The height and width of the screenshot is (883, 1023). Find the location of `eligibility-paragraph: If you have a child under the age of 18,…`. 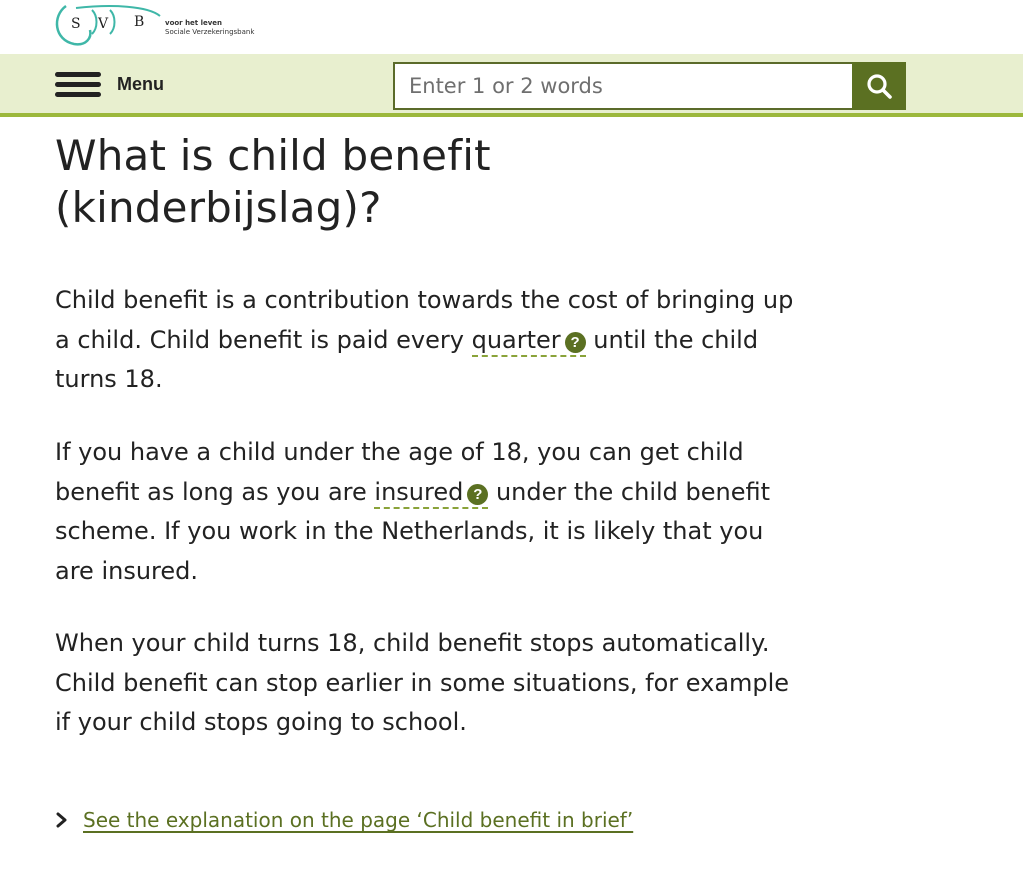

eligibility-paragraph: If you have a child under the age of 18,… is located at coordinates (425, 512).